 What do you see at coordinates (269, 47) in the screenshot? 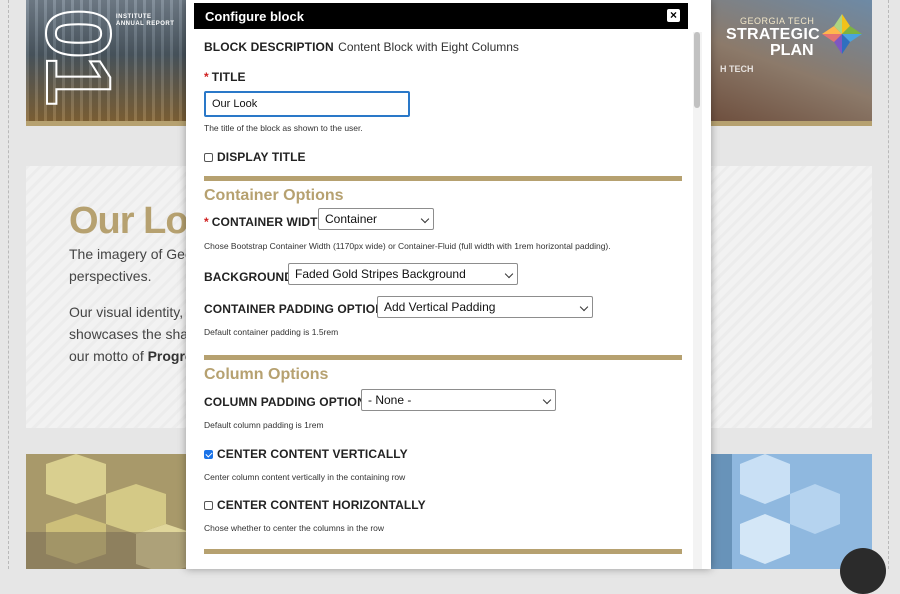
I see `block-description-label: BLOCK DESCRIPTION` at bounding box center [269, 47].